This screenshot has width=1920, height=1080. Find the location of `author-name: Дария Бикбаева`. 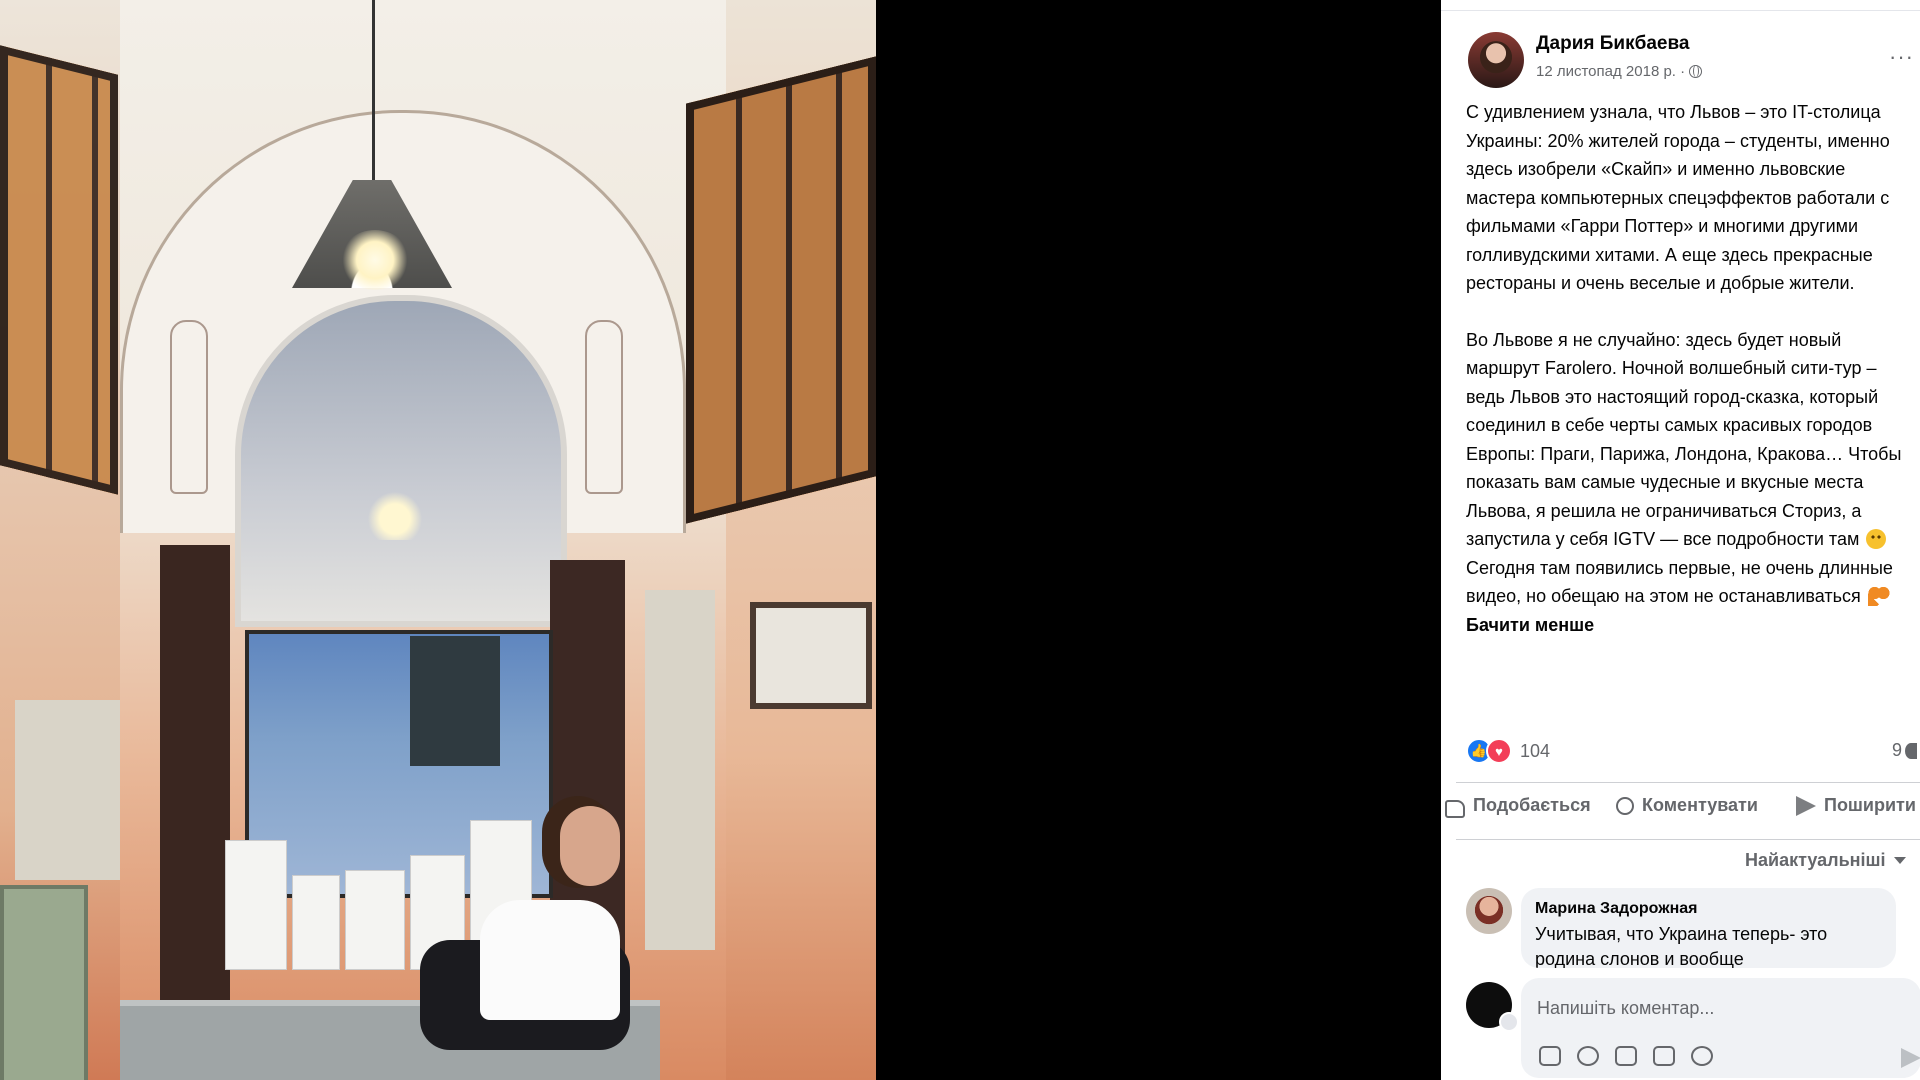

author-name: Дария Бикбаева is located at coordinates (1612, 44).